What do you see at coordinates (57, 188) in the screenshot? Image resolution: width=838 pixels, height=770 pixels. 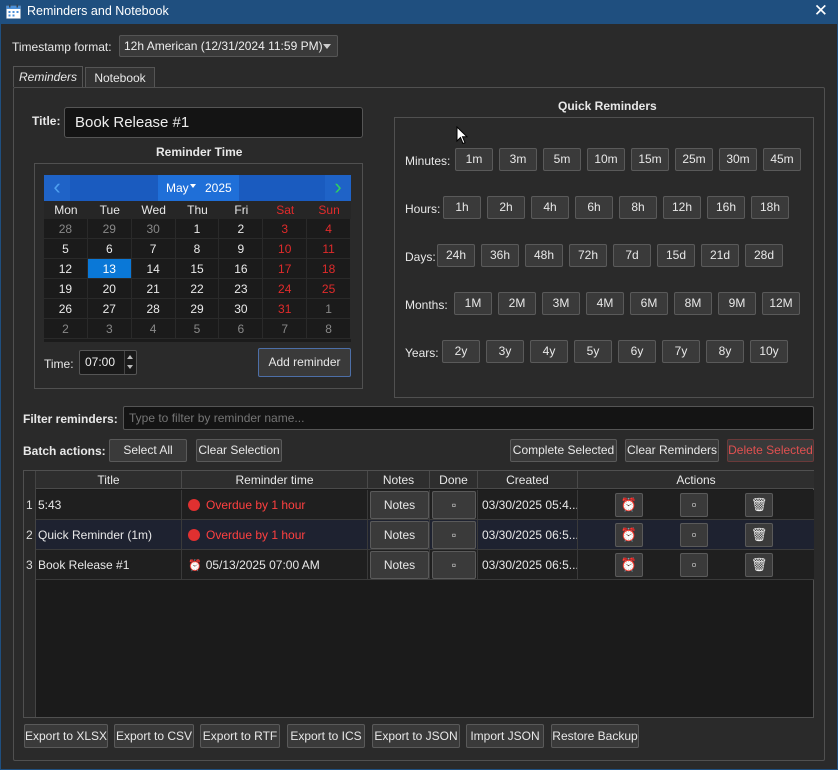 I see `prev-month-button: ‹` at bounding box center [57, 188].